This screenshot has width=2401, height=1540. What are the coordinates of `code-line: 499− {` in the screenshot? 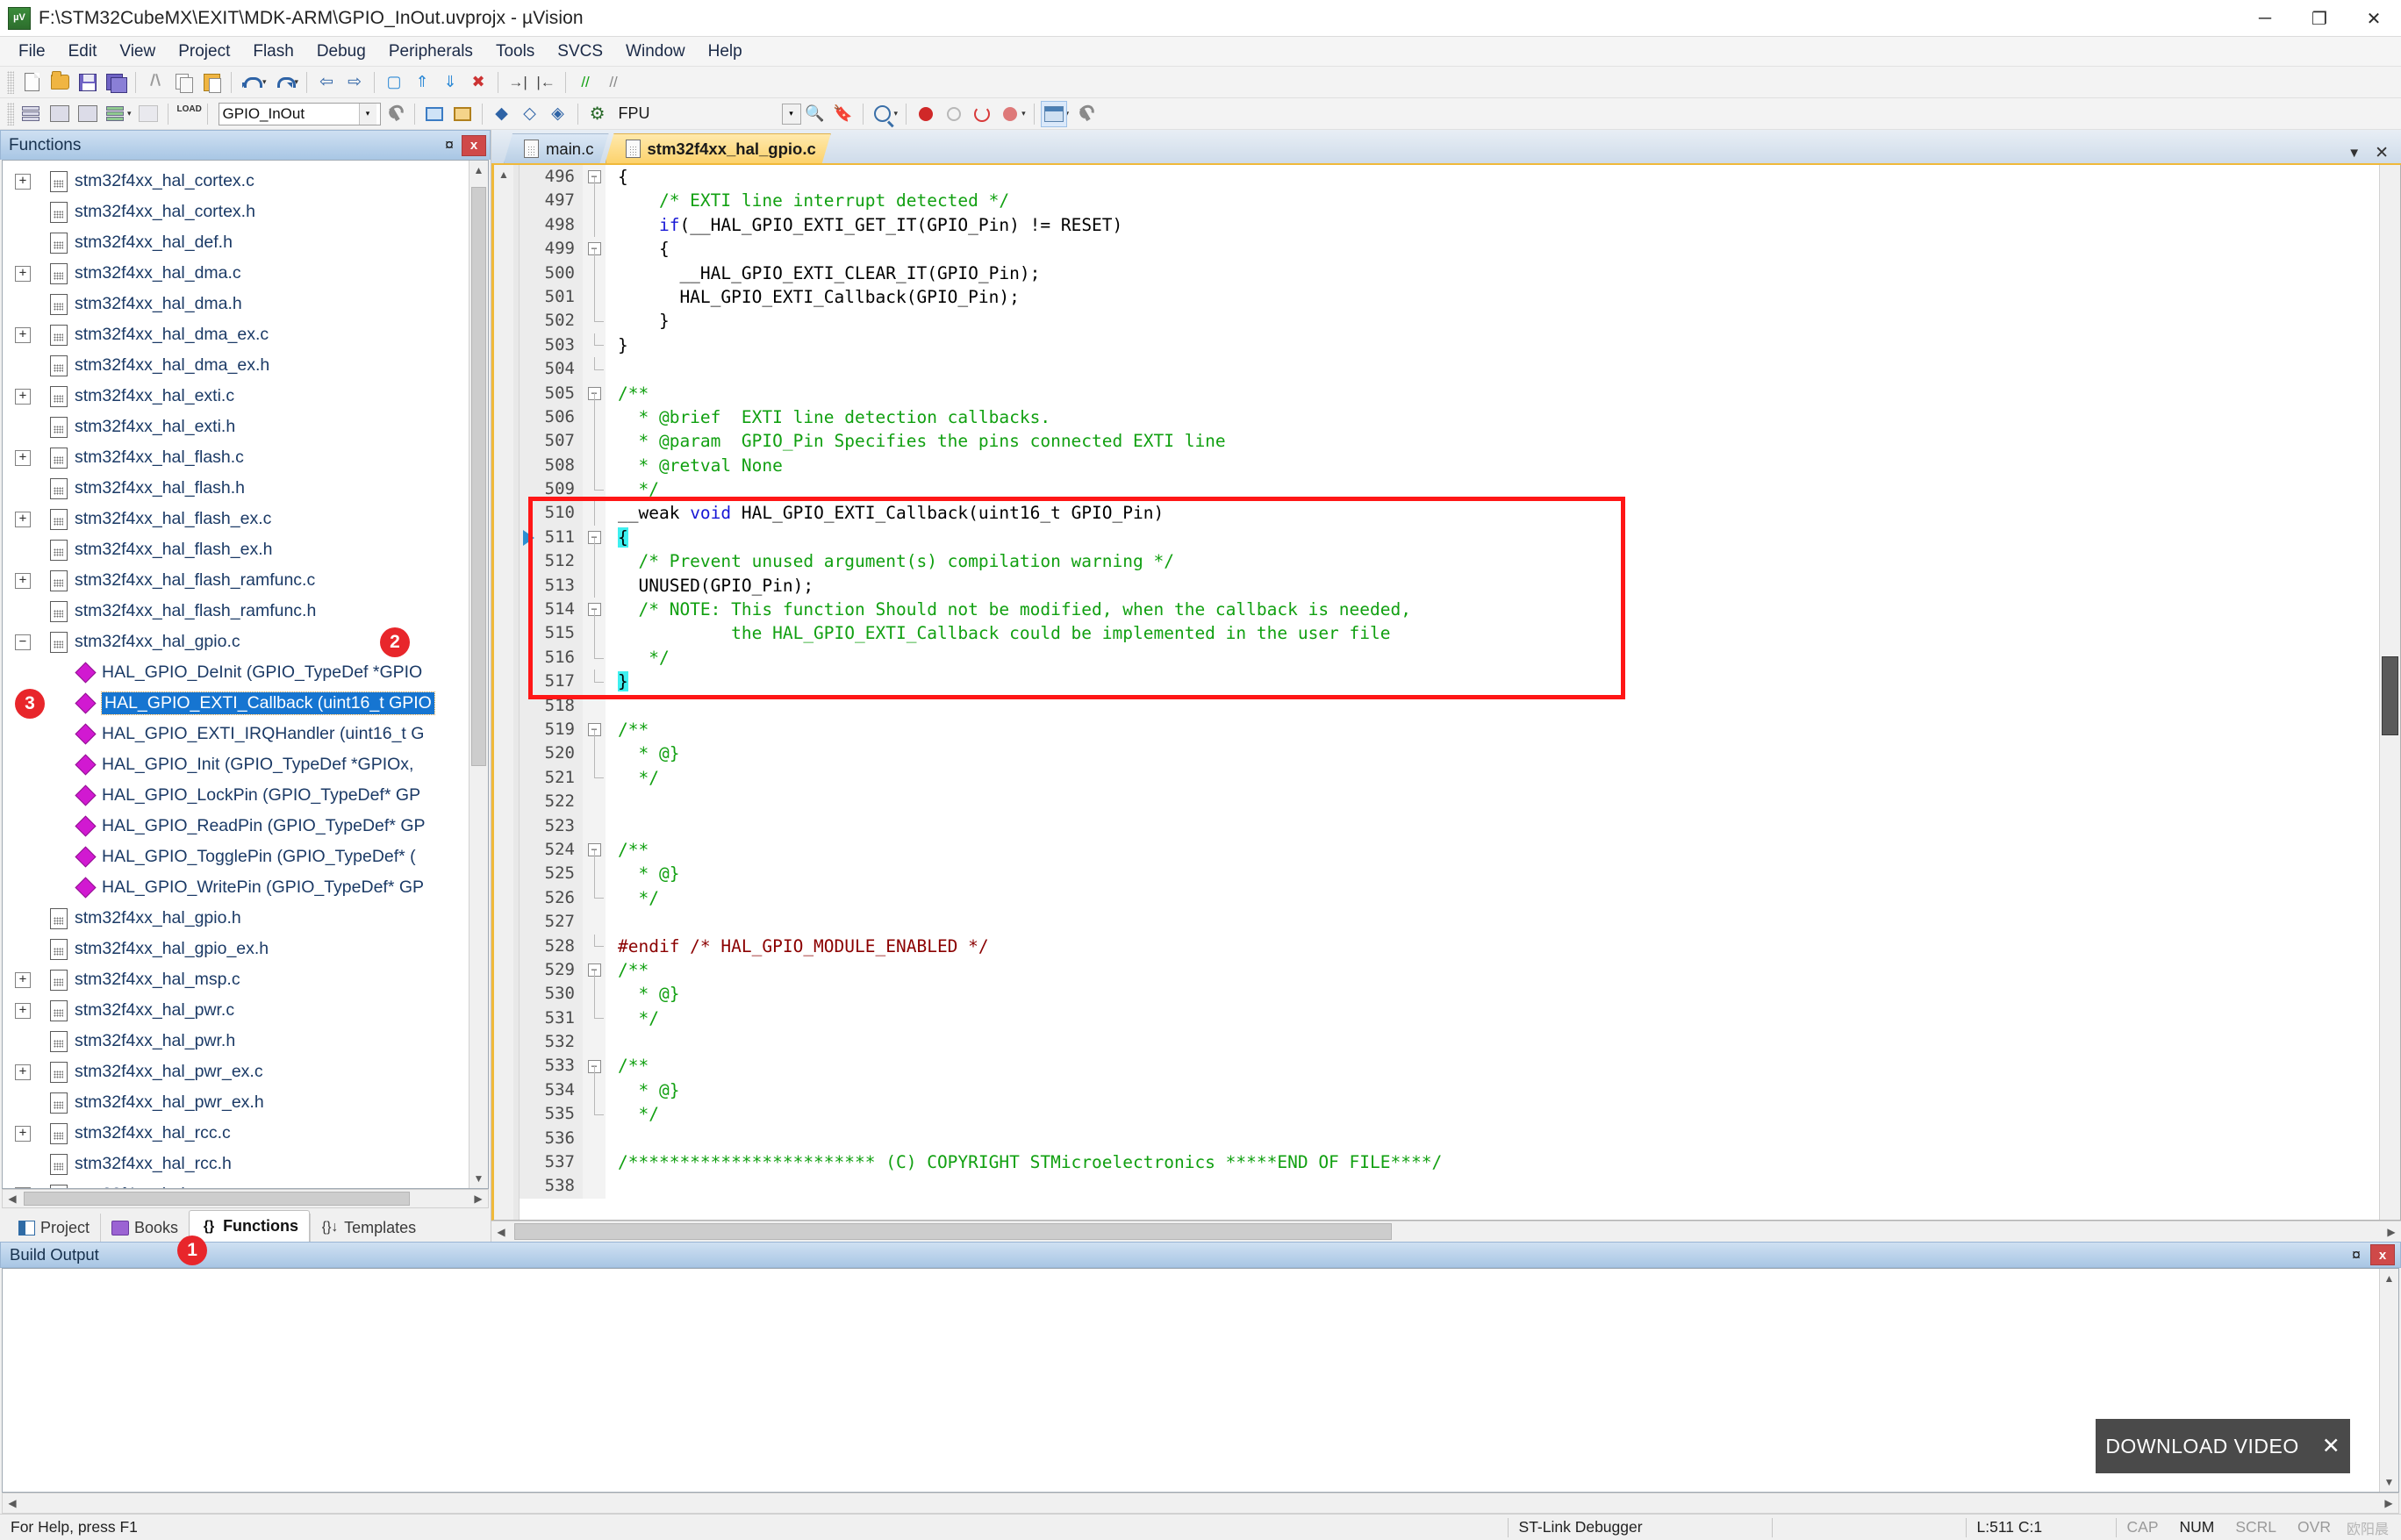 It's located at (1449, 249).